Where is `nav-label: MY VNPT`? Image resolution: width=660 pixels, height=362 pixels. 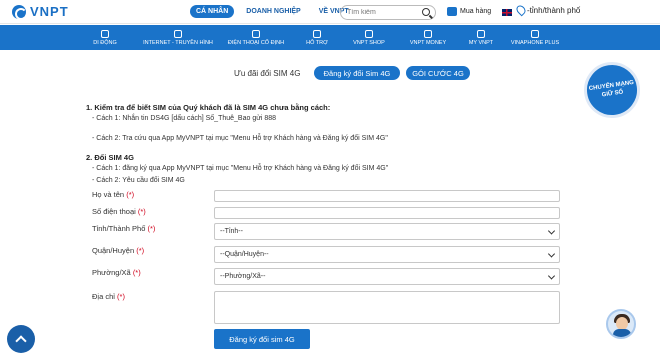
nav-label: MY VNPT is located at coordinates (481, 42).